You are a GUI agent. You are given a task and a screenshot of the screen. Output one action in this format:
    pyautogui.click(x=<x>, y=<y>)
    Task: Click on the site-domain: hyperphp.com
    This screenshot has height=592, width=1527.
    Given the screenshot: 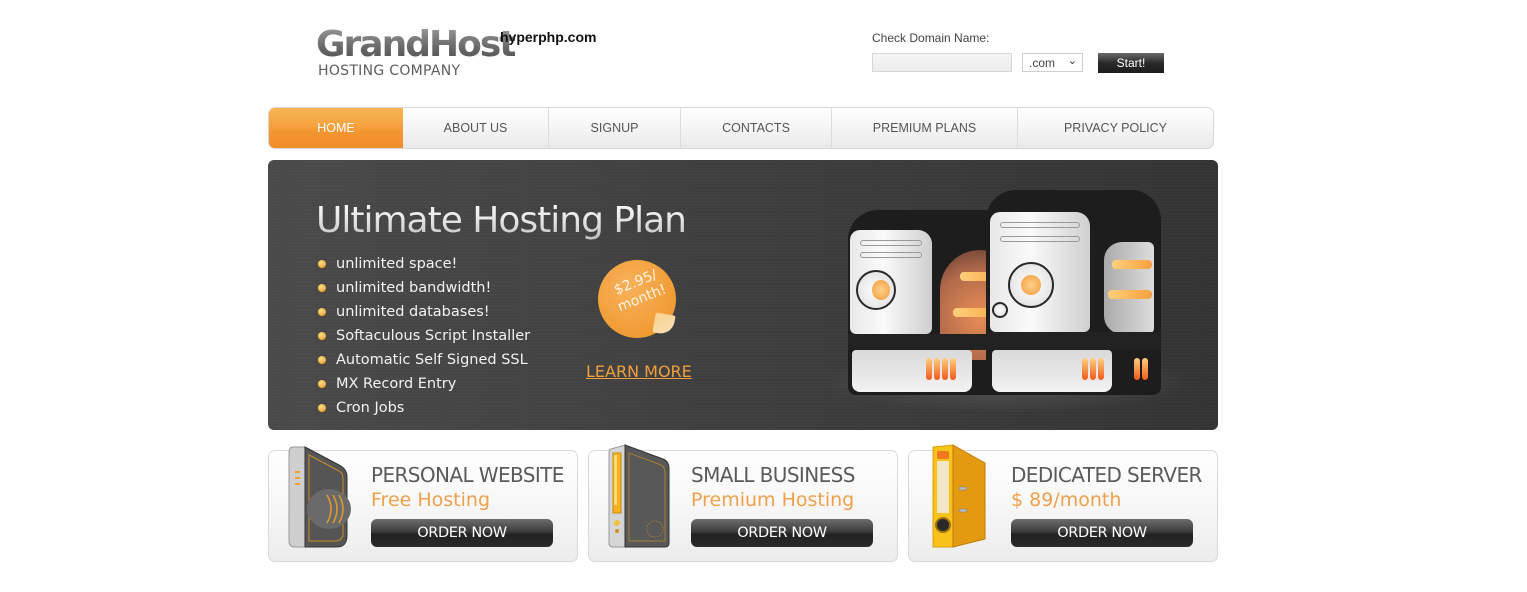 What is the action you would take?
    pyautogui.click(x=548, y=37)
    